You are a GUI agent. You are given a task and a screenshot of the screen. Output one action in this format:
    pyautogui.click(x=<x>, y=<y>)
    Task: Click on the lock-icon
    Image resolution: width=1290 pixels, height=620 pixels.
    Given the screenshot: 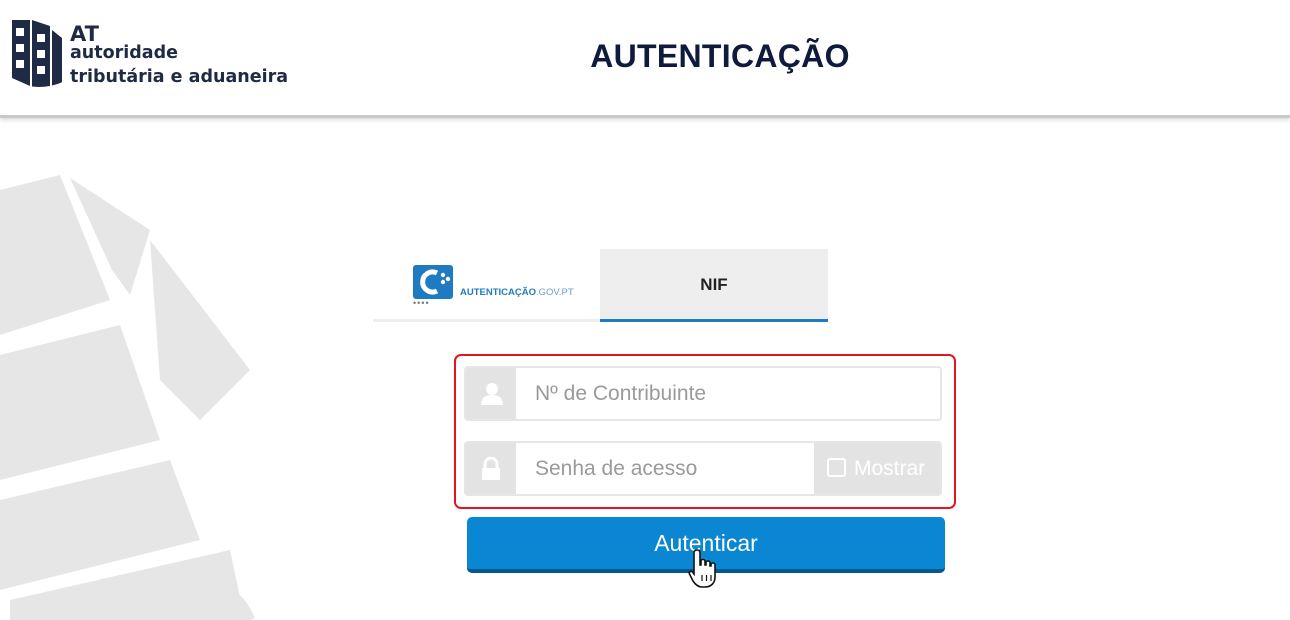 What is the action you would take?
    pyautogui.click(x=491, y=468)
    